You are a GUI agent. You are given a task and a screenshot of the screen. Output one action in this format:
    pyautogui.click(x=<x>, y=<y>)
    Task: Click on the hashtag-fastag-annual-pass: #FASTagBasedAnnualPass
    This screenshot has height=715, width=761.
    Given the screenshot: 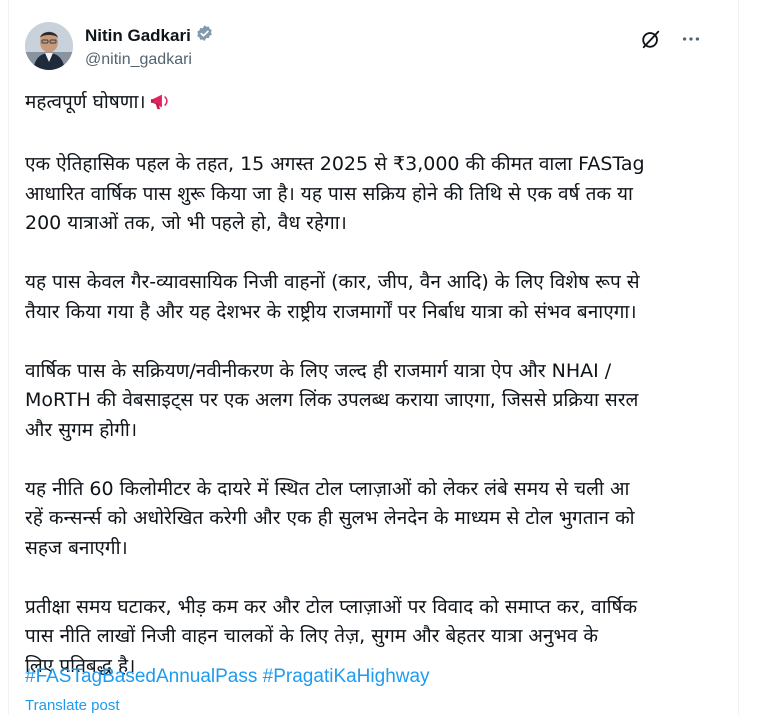 What is the action you would take?
    pyautogui.click(x=141, y=676)
    